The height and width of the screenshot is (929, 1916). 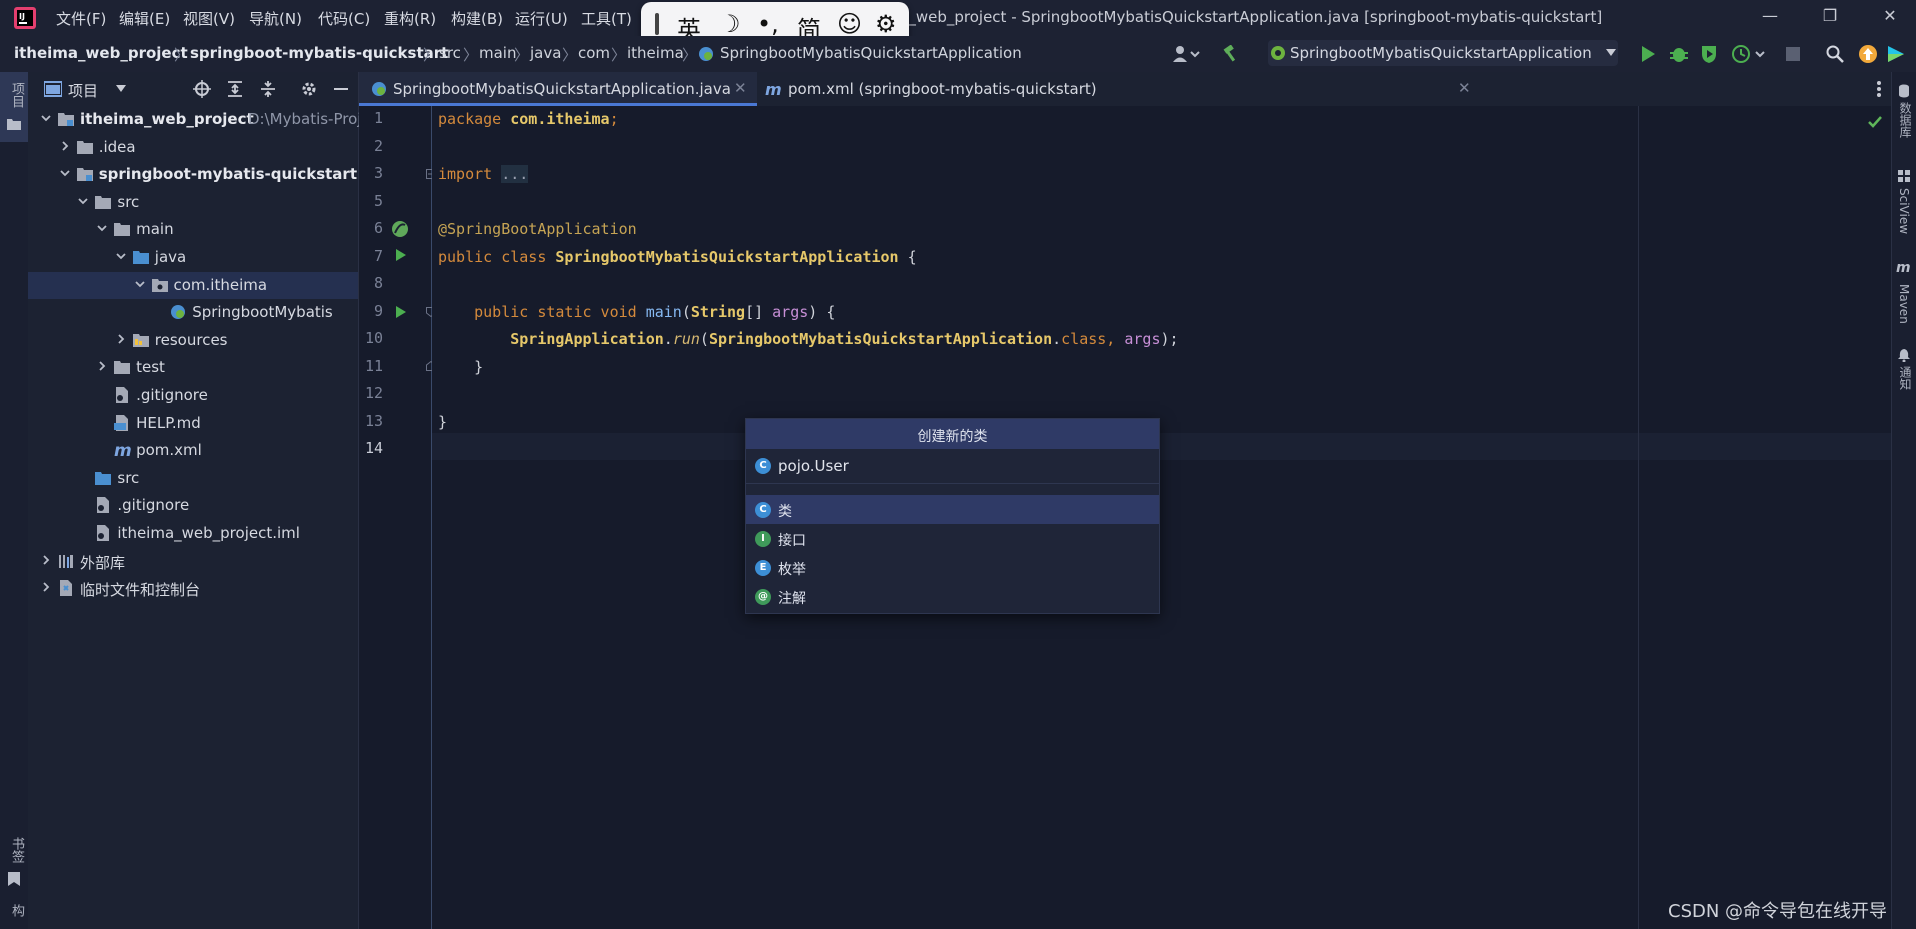 What do you see at coordinates (849, 24) in the screenshot?
I see `emoji-icon: ☺` at bounding box center [849, 24].